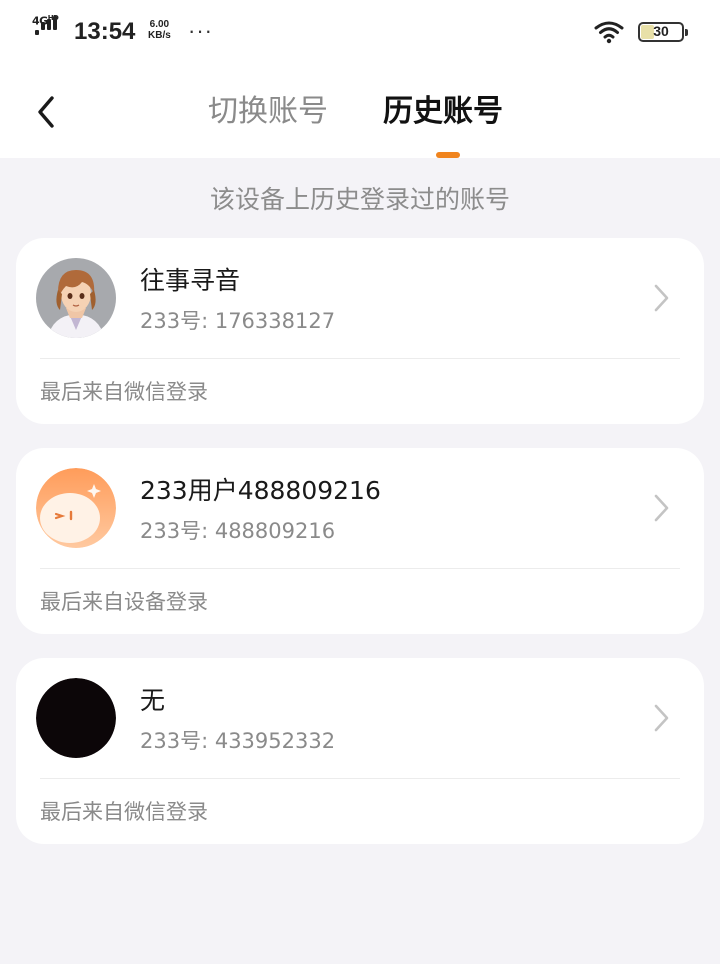 This screenshot has width=720, height=964. I want to click on battery-icon: 30, so click(663, 32).